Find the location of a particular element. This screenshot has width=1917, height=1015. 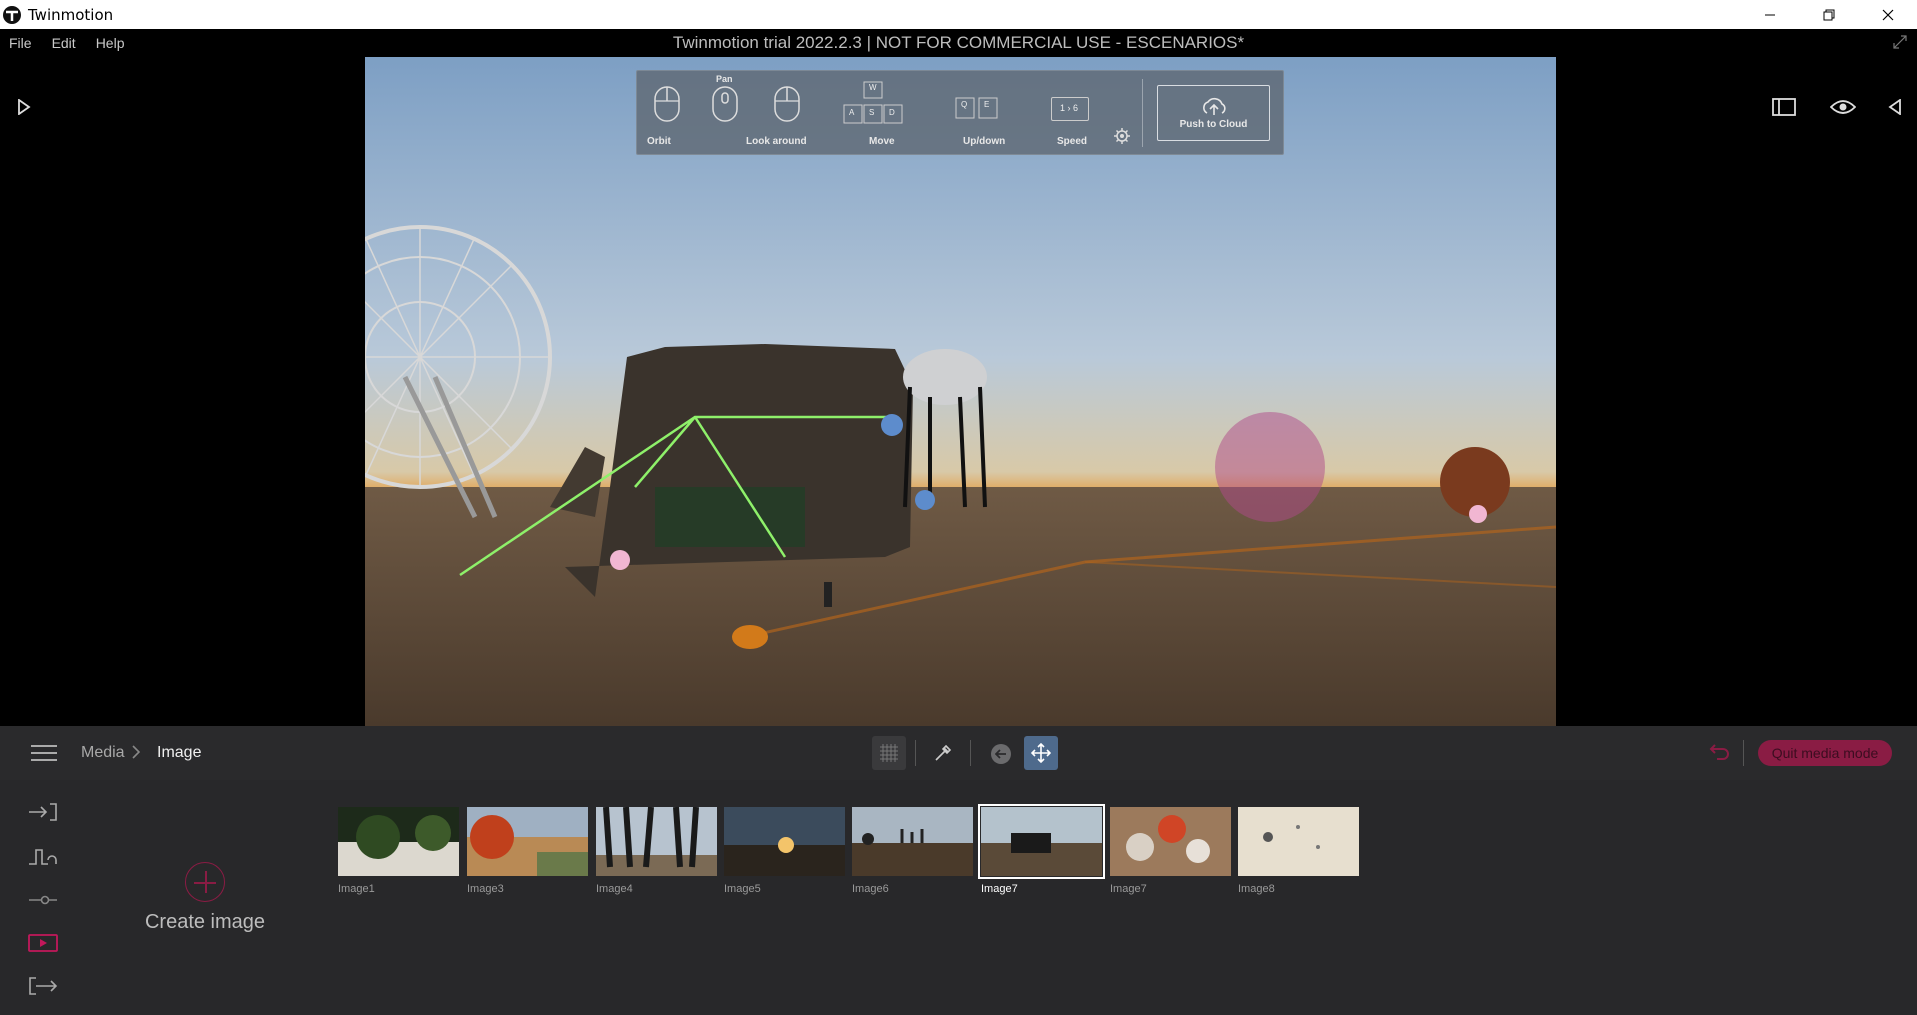

export-button is located at coordinates (43, 986).